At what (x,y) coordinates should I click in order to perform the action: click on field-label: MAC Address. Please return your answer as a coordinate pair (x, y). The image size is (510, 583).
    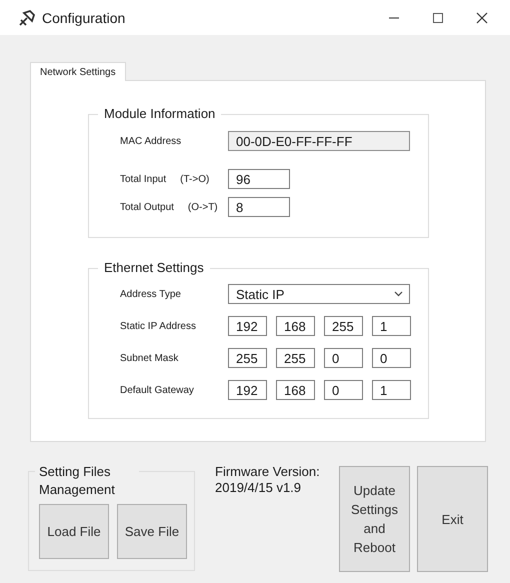
    Looking at the image, I should click on (151, 141).